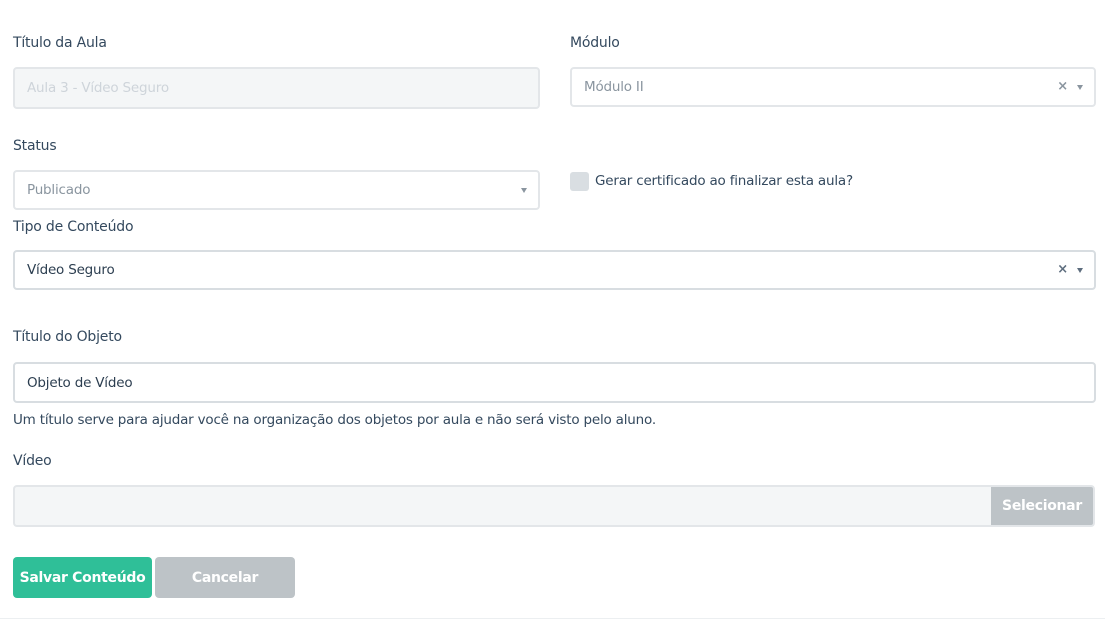 The height and width of the screenshot is (621, 1105). What do you see at coordinates (1080, 87) in the screenshot?
I see `module-chevron-down-icon` at bounding box center [1080, 87].